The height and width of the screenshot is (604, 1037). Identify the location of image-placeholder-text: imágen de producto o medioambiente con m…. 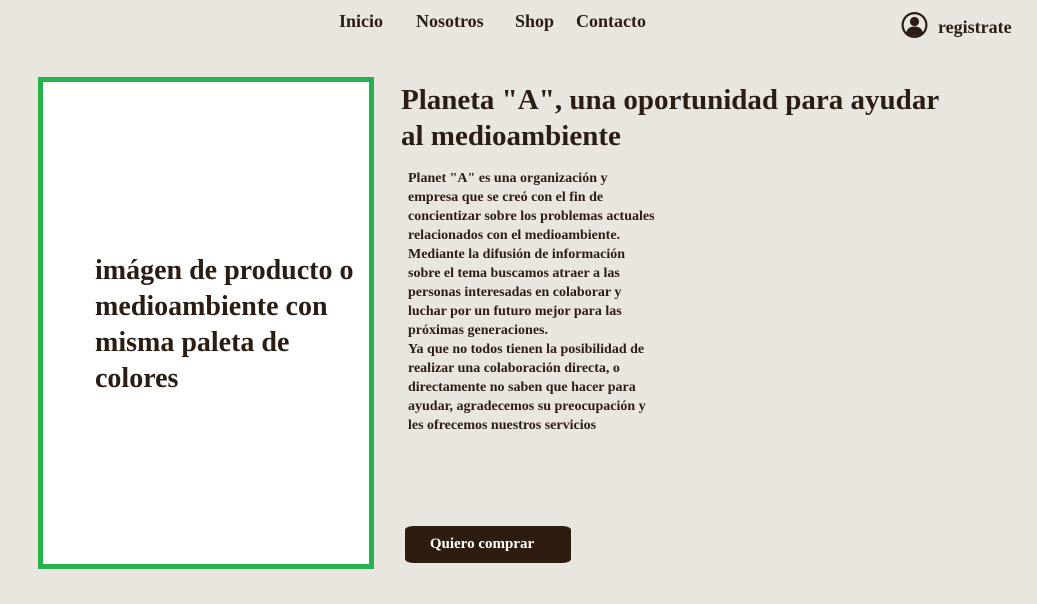
(224, 324).